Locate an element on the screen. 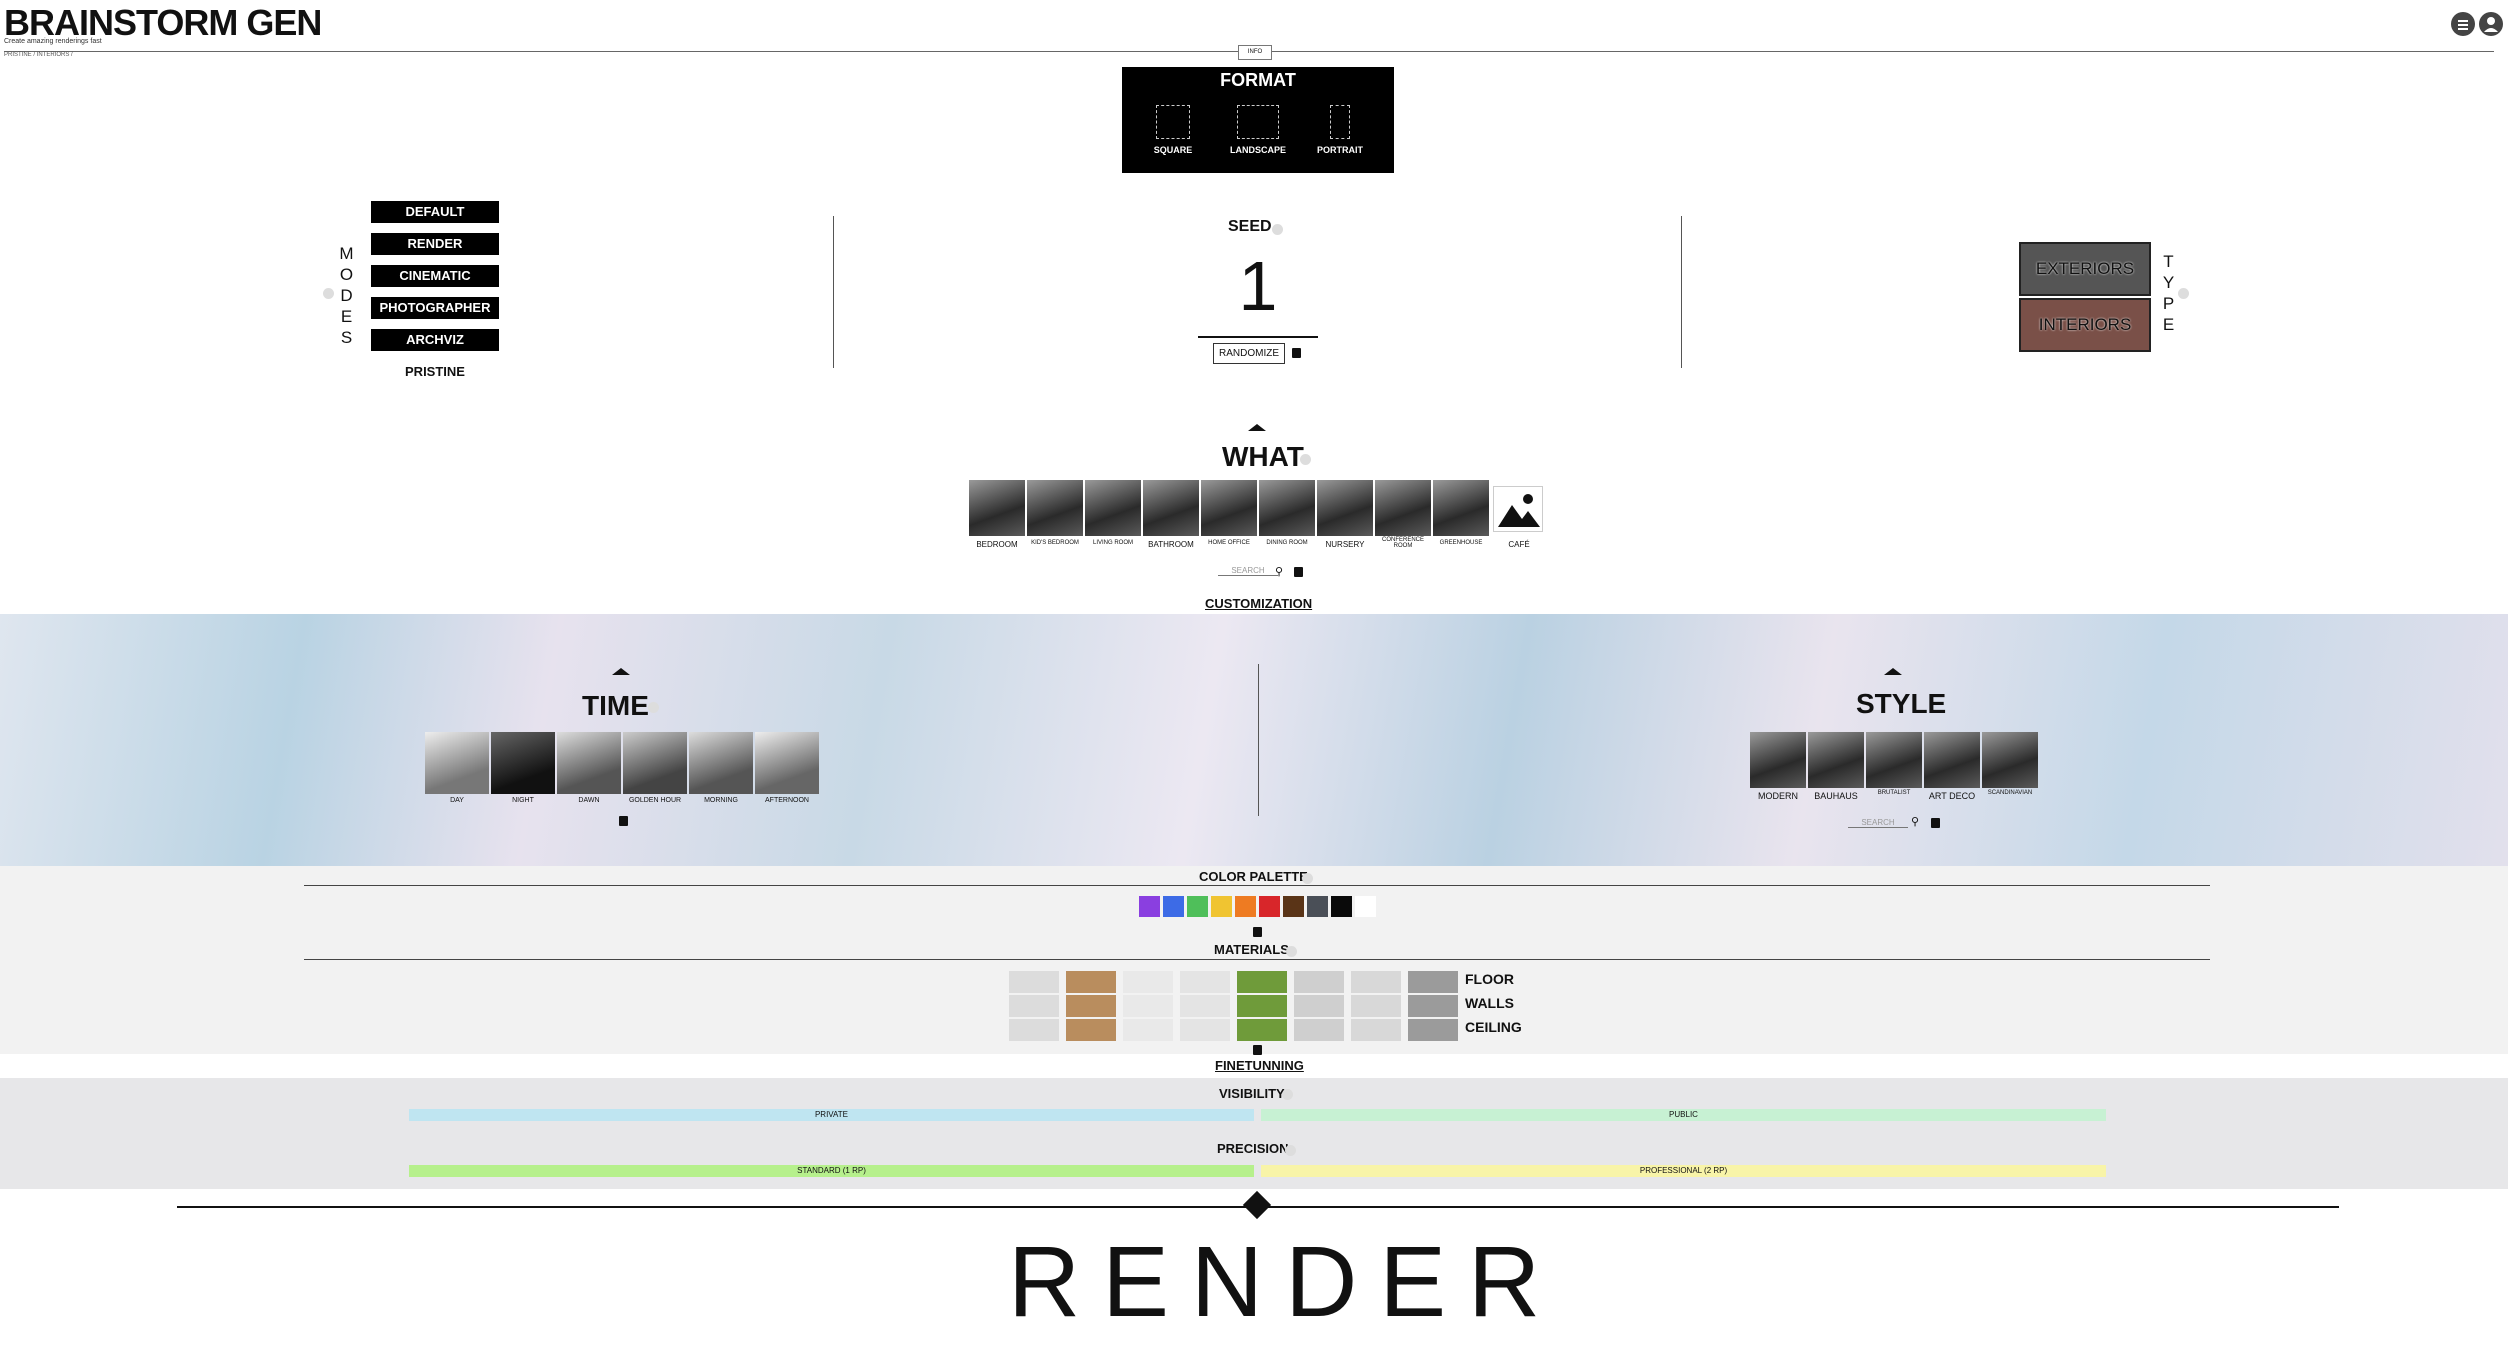 The width and height of the screenshot is (2508, 1368). precision-info-icon is located at coordinates (1290, 1150).